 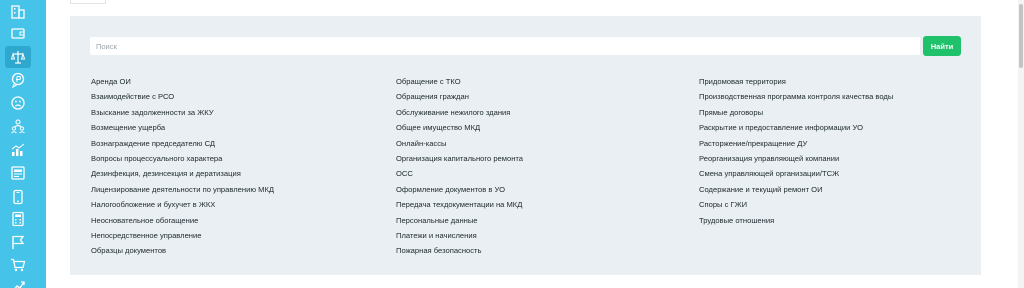 I want to click on topic-link: Пожарная безопасность, so click(x=459, y=250).